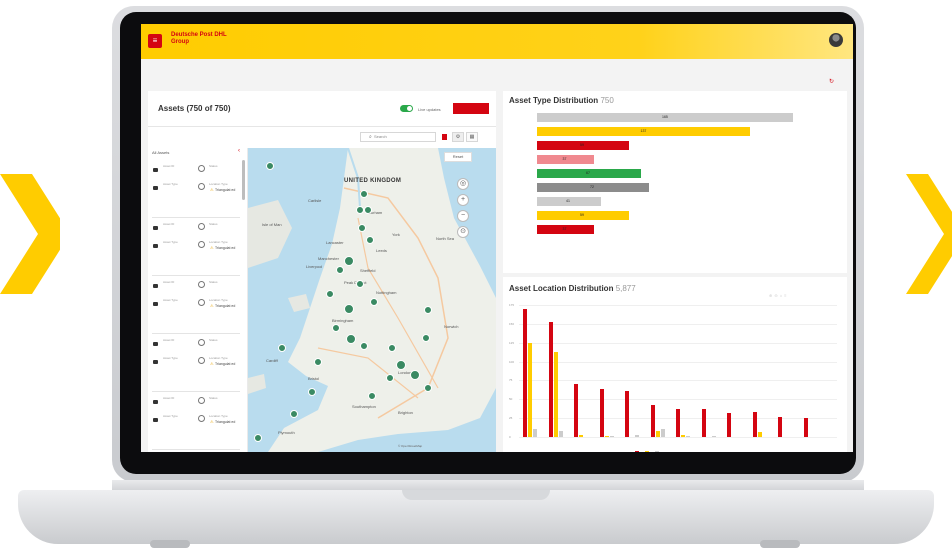 Image resolution: width=952 pixels, height=556 pixels. Describe the element at coordinates (239, 151) in the screenshot. I see `collapse-chevron-icon: ‹` at that location.